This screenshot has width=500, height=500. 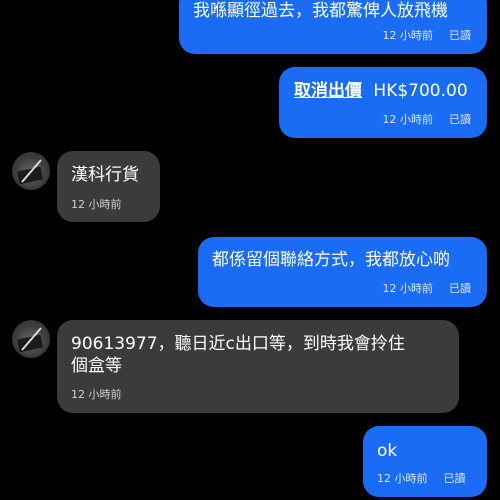 I want to click on message-incoming: 90613977，聽日近c出口等，到時我會拎住 個盒等 12 小時前, so click(x=258, y=366).